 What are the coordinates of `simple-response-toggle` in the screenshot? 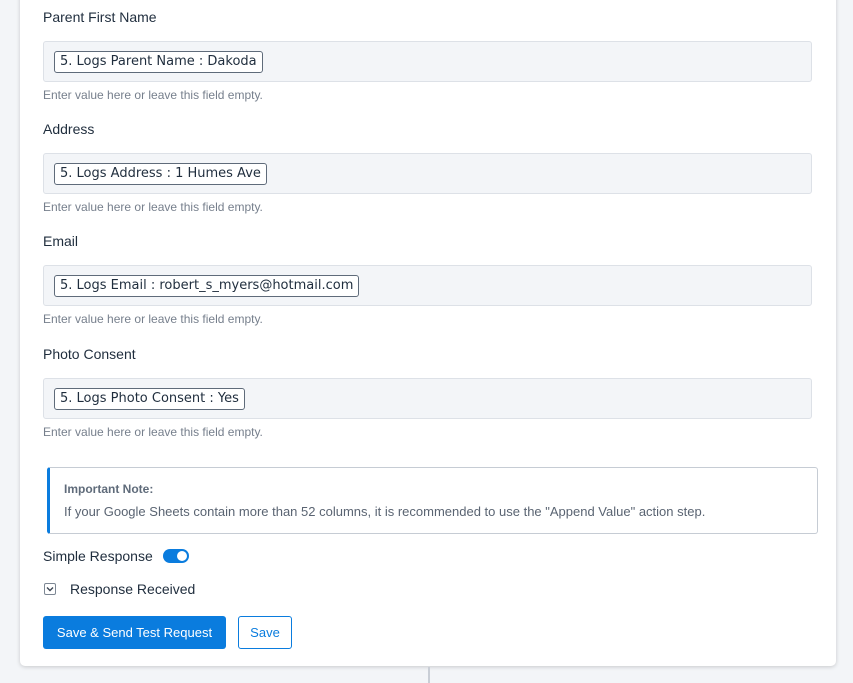 It's located at (175, 556).